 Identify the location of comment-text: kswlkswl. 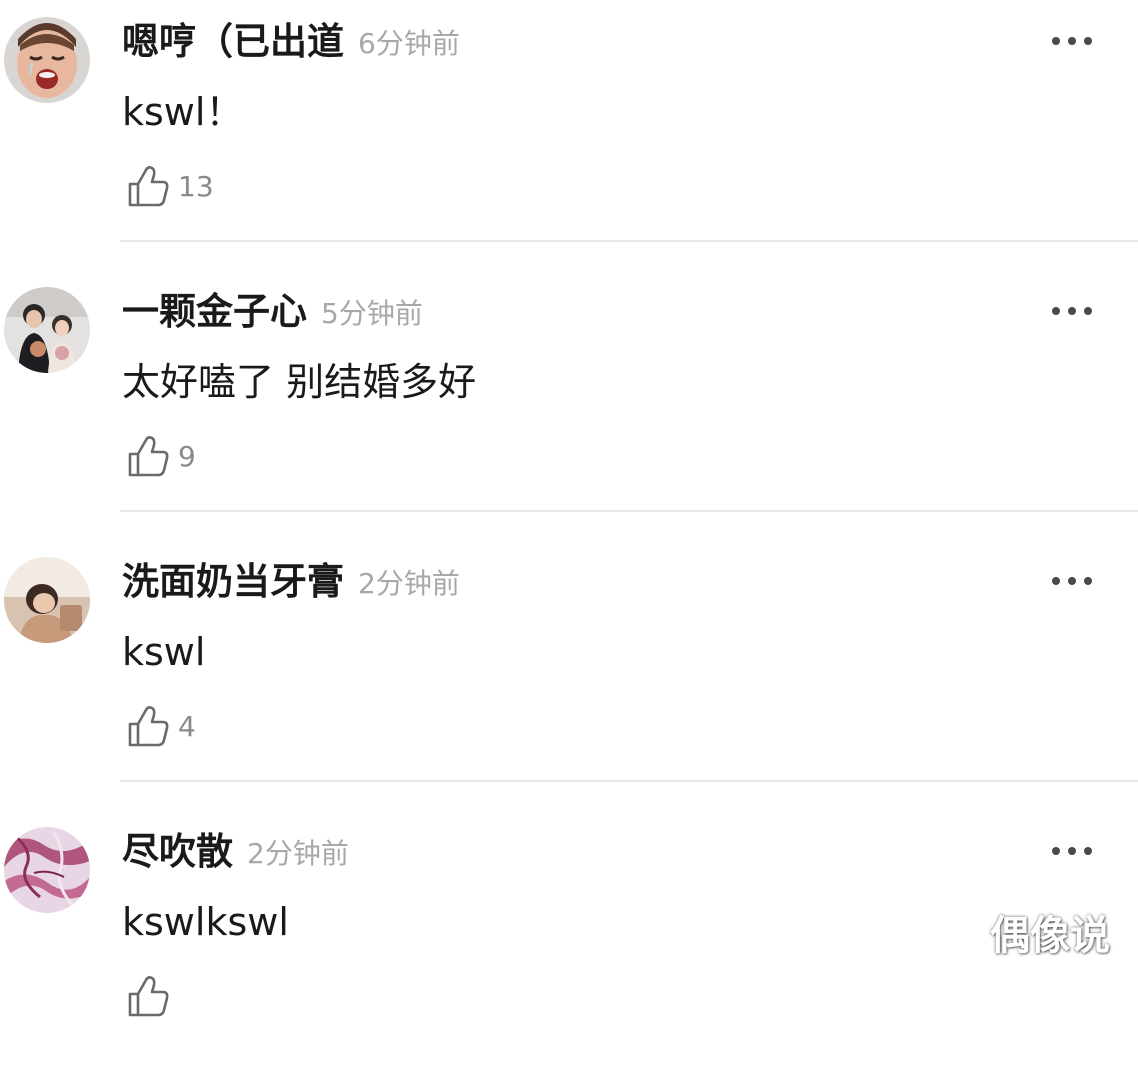
(205, 922).